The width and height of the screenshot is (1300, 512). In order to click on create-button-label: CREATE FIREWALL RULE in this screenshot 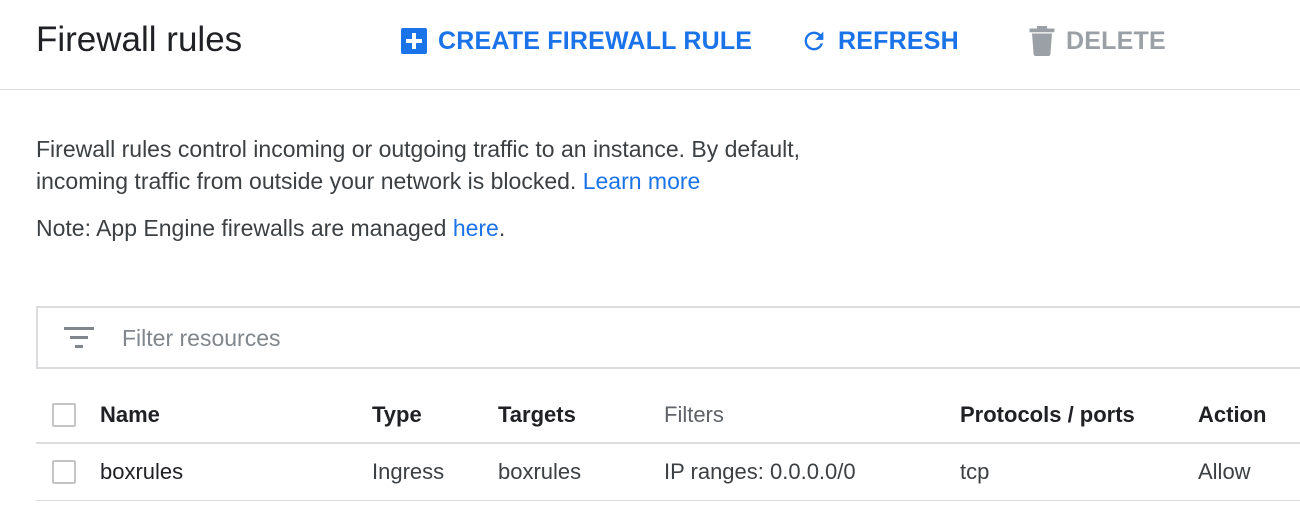, I will do `click(595, 40)`.